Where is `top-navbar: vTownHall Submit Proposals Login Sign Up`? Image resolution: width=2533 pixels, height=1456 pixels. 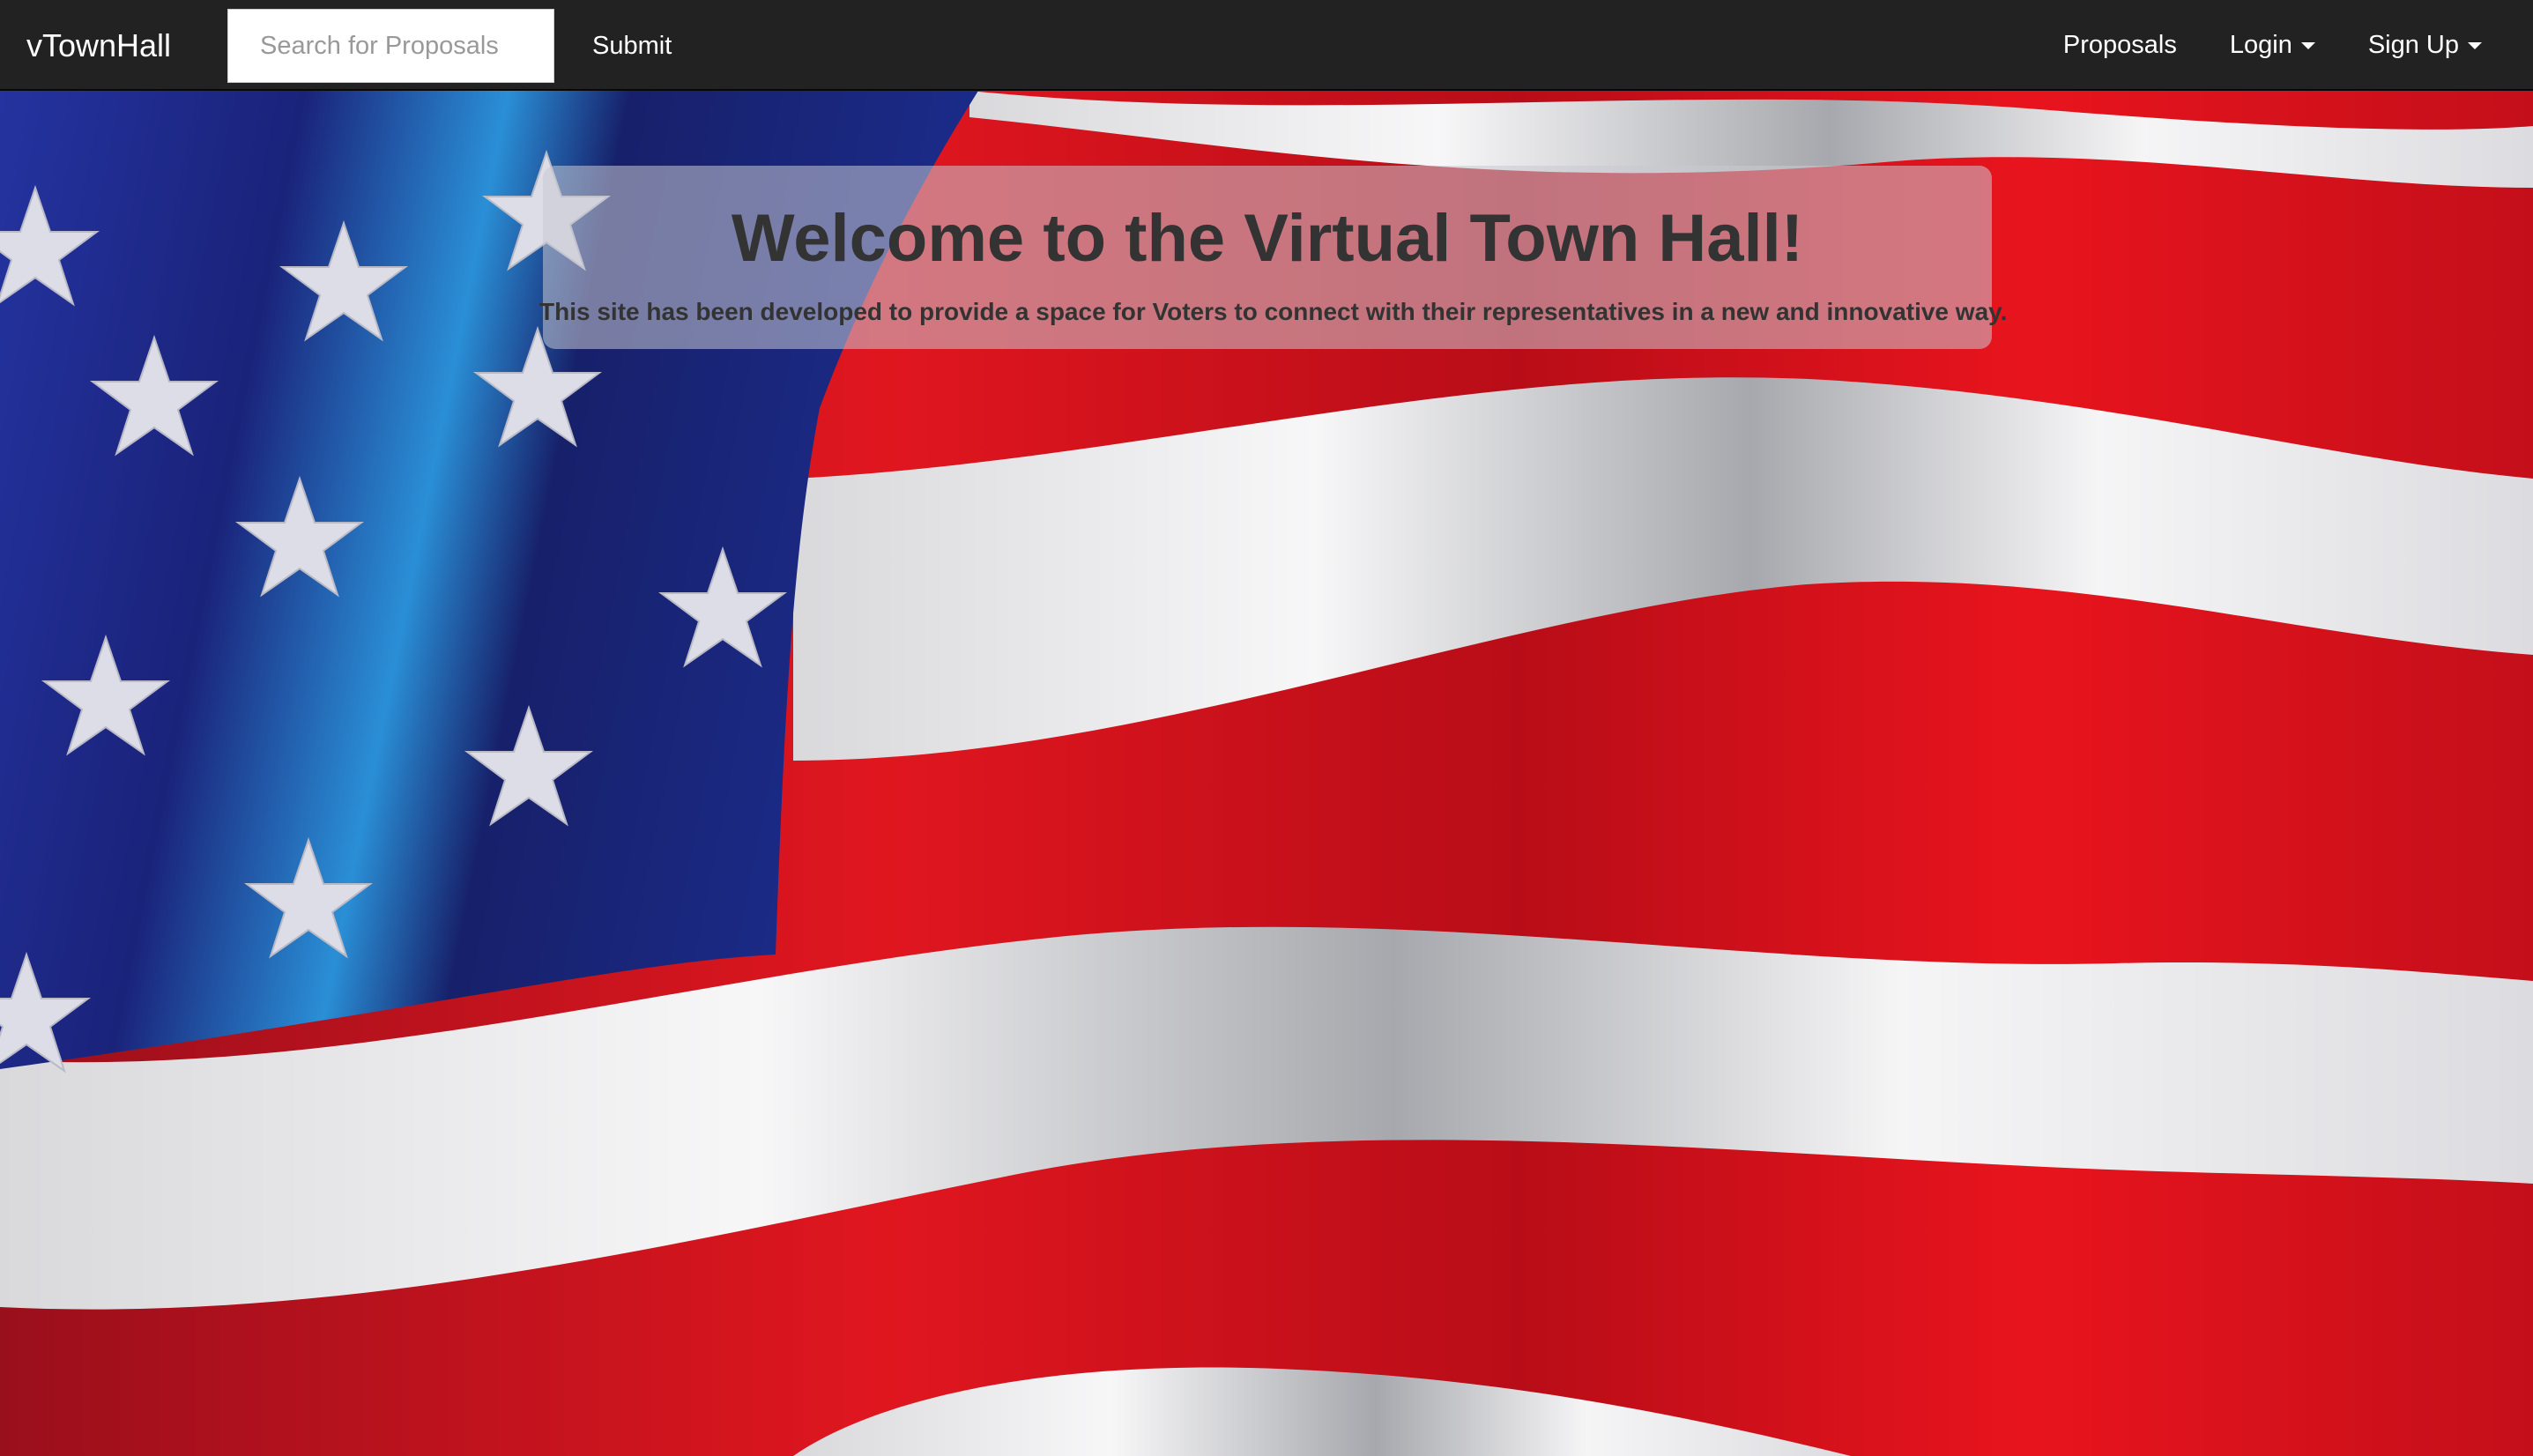 top-navbar: vTownHall Submit Proposals Login Sign Up is located at coordinates (1266, 45).